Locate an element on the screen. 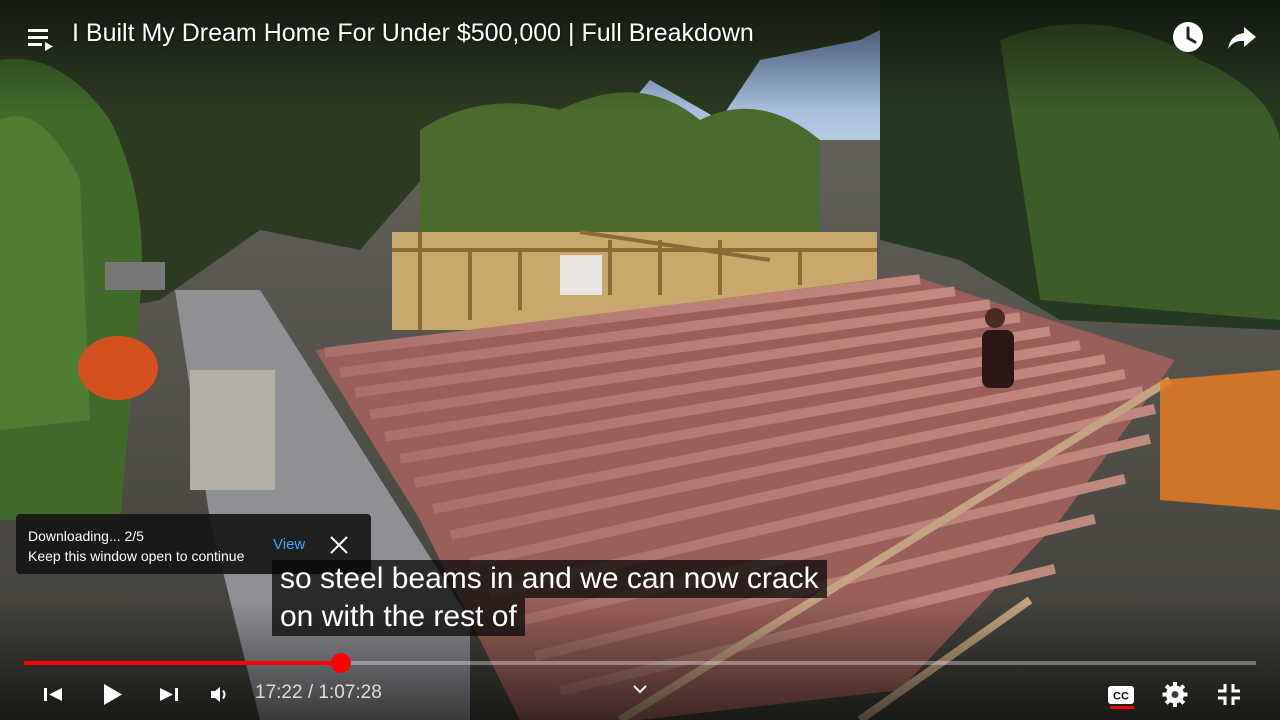 The height and width of the screenshot is (720, 1280). share-icon is located at coordinates (1242, 37).